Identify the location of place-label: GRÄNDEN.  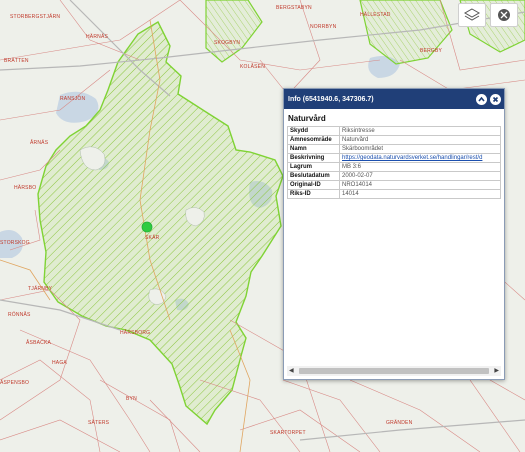
(399, 423).